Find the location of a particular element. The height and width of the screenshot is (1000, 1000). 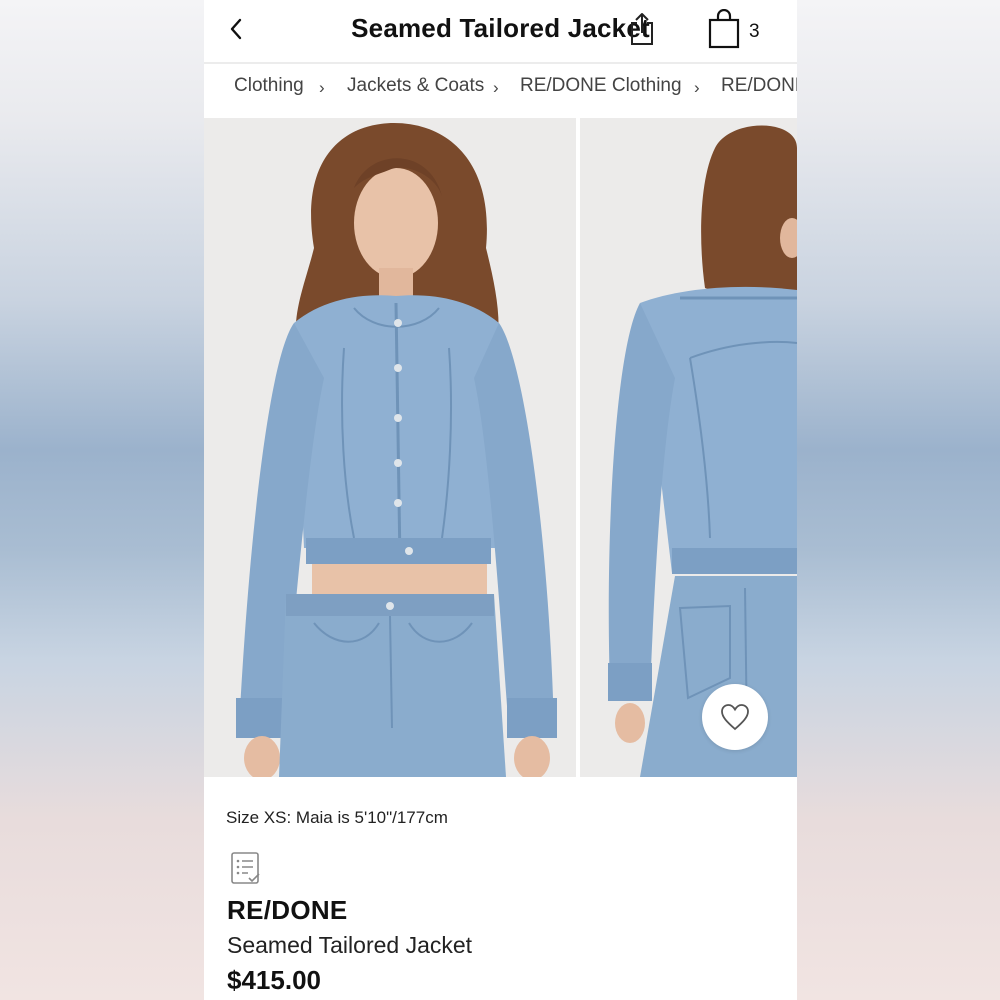

model-size-note: Size XS: Maia is 5'10"/177cm is located at coordinates (337, 817).